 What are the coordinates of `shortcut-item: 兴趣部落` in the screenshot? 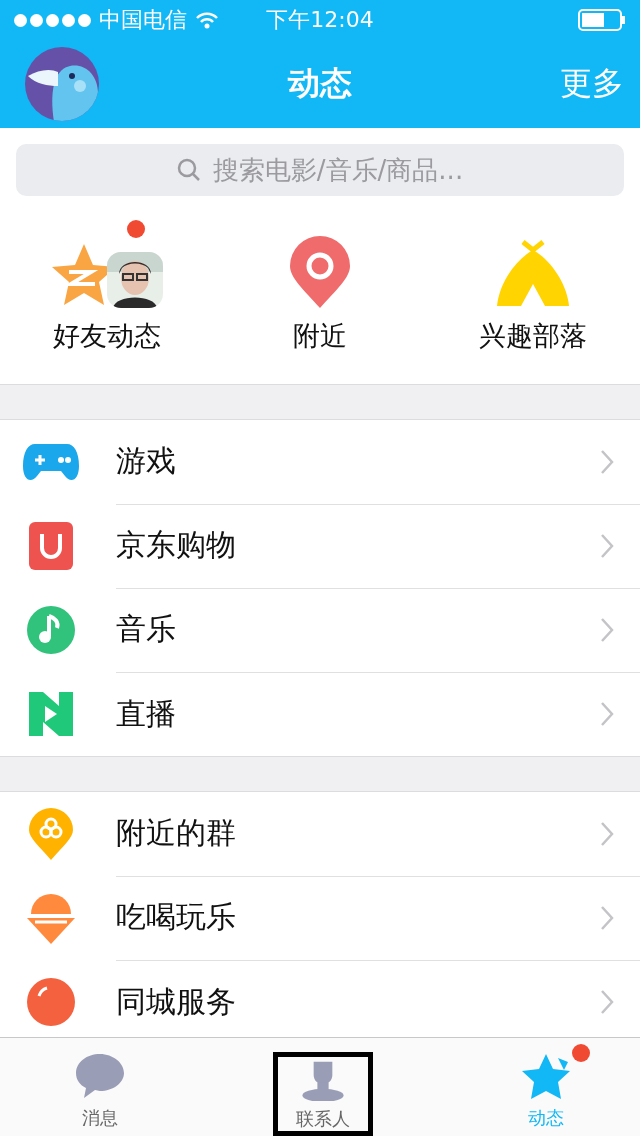 It's located at (533, 290).